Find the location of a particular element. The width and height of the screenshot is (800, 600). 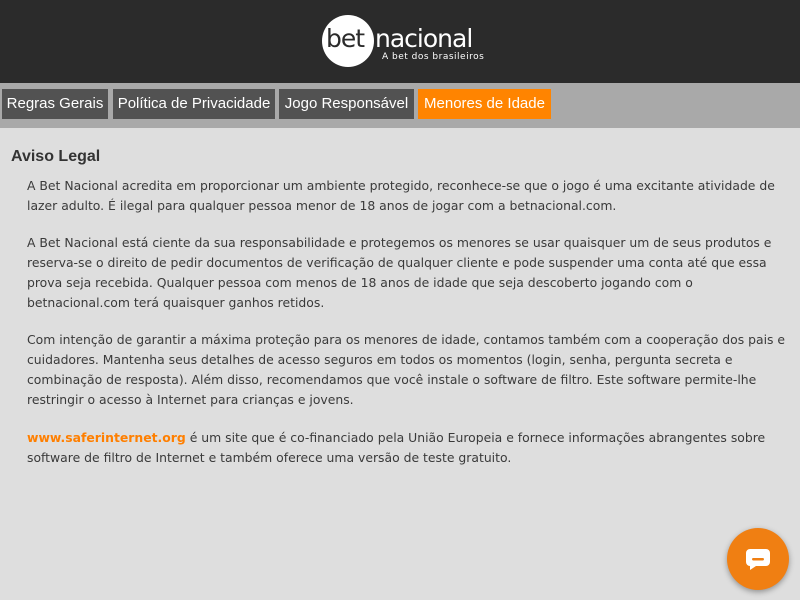

chat-bubble-icon is located at coordinates (758, 559).